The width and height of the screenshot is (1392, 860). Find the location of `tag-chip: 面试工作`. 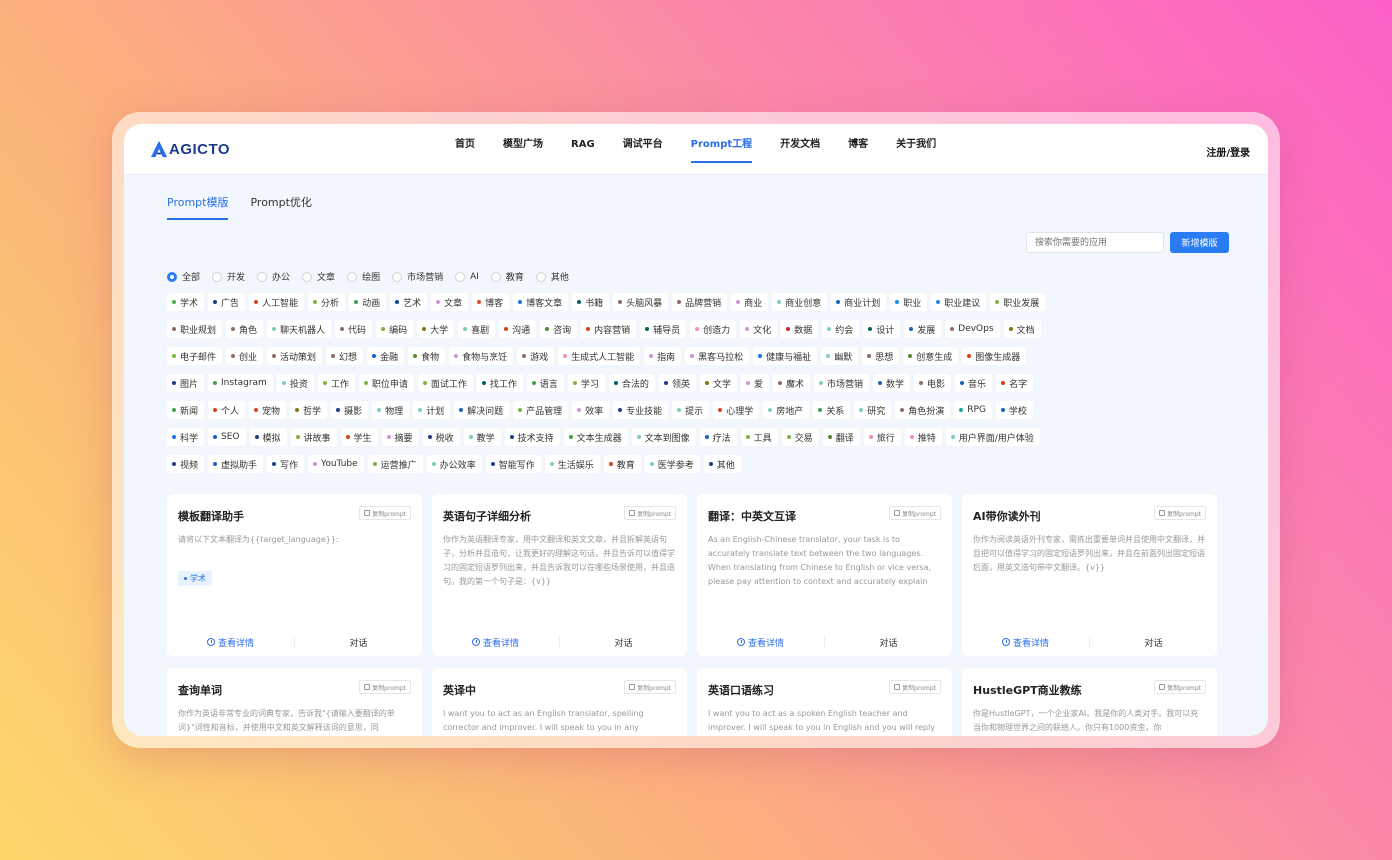

tag-chip: 面试工作 is located at coordinates (445, 383).